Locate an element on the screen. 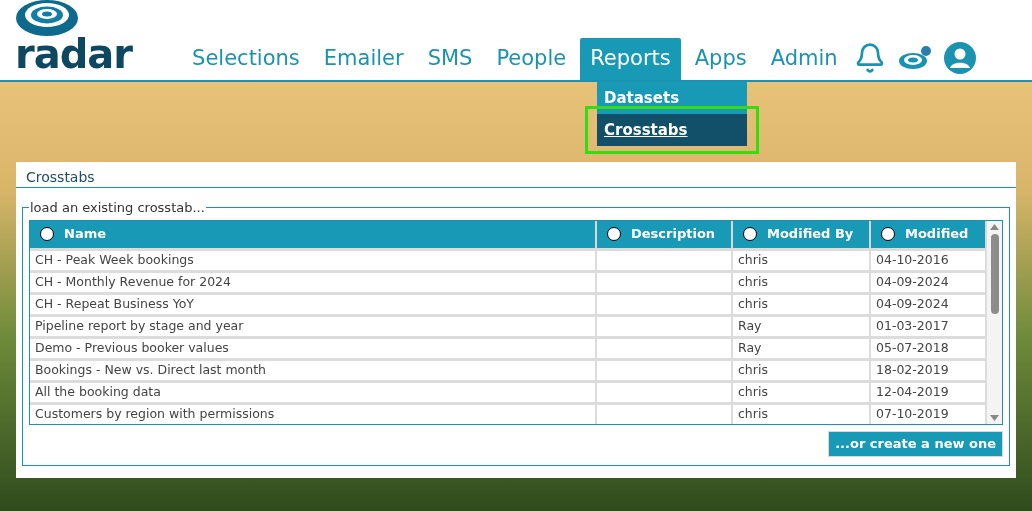  nav-tab: Apps is located at coordinates (720, 59).